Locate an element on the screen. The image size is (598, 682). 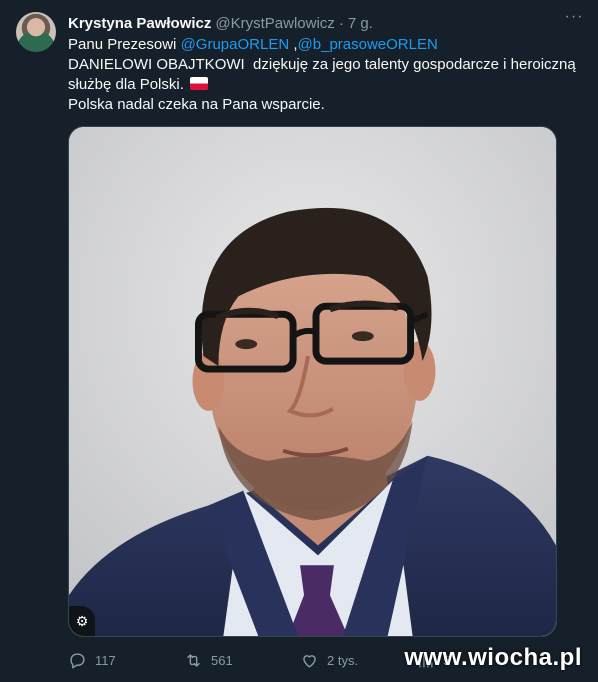
text-prefix: Panu Prezesowi is located at coordinates (122, 44).